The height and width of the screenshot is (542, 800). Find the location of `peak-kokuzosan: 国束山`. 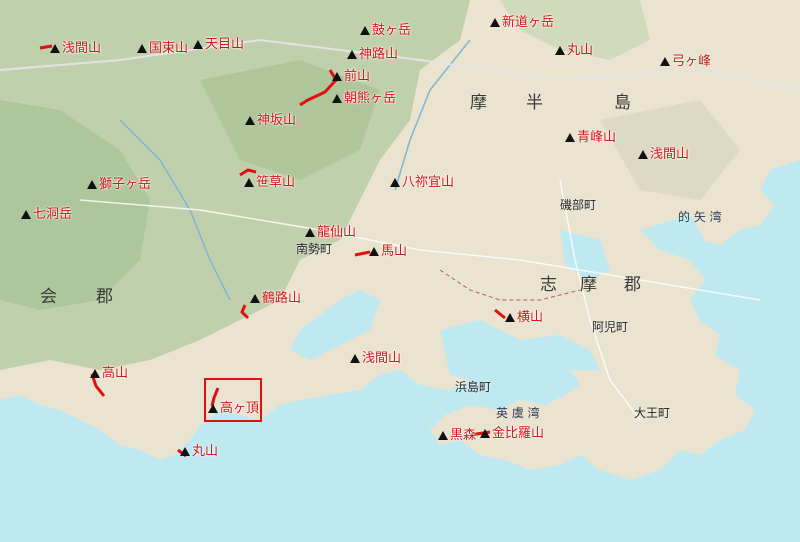

peak-kokuzosan: 国束山 is located at coordinates (162, 48).